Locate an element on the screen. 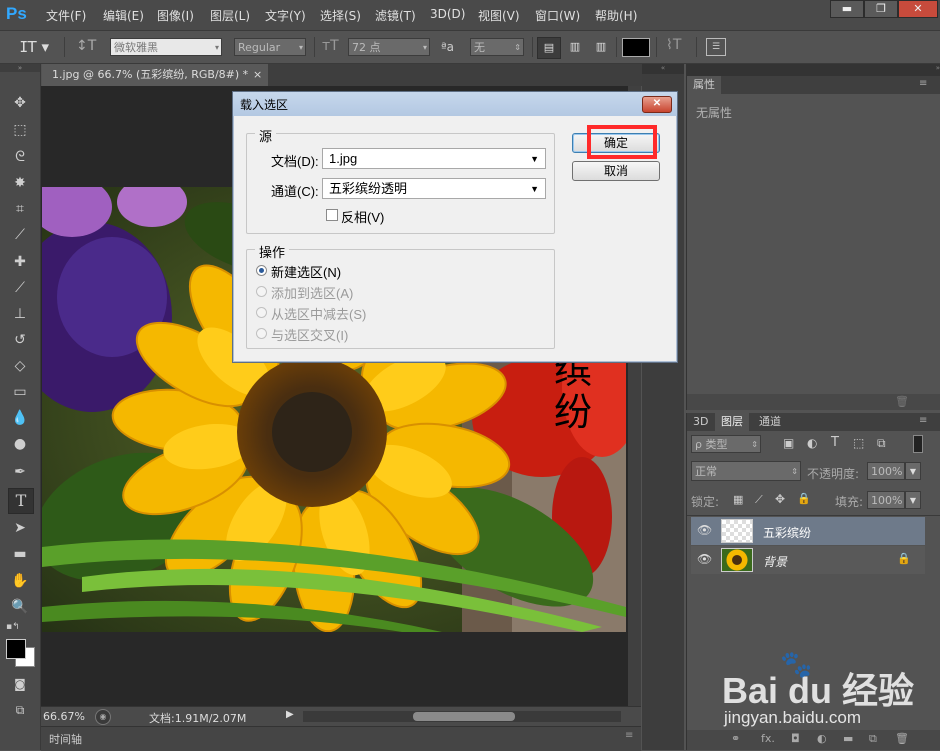  new-layer-icon: ⧉ is located at coordinates (873, 739).